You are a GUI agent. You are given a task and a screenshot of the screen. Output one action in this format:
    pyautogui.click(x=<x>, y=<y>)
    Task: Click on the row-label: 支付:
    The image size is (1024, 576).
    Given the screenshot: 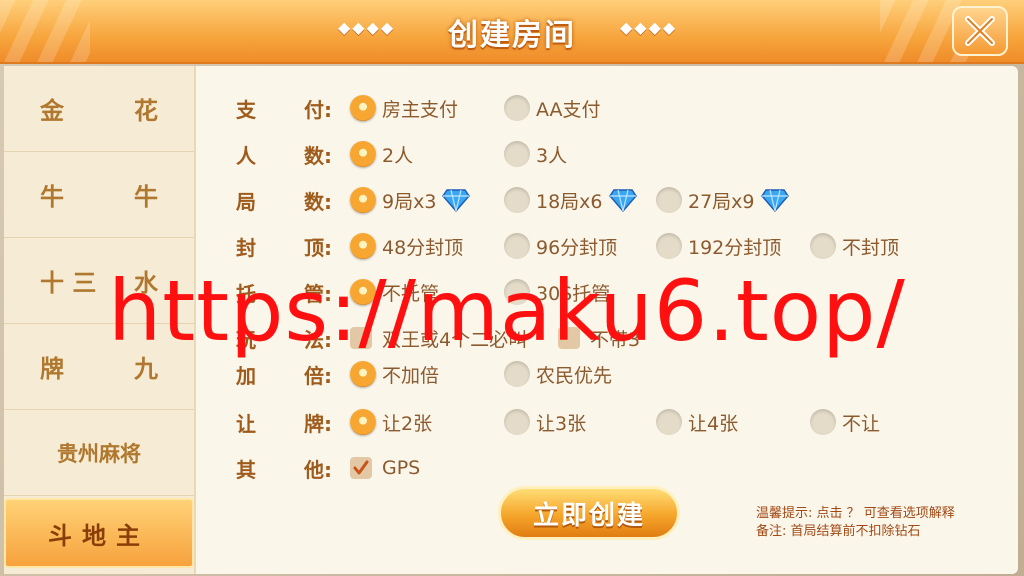 What is the action you would take?
    pyautogui.click(x=284, y=109)
    